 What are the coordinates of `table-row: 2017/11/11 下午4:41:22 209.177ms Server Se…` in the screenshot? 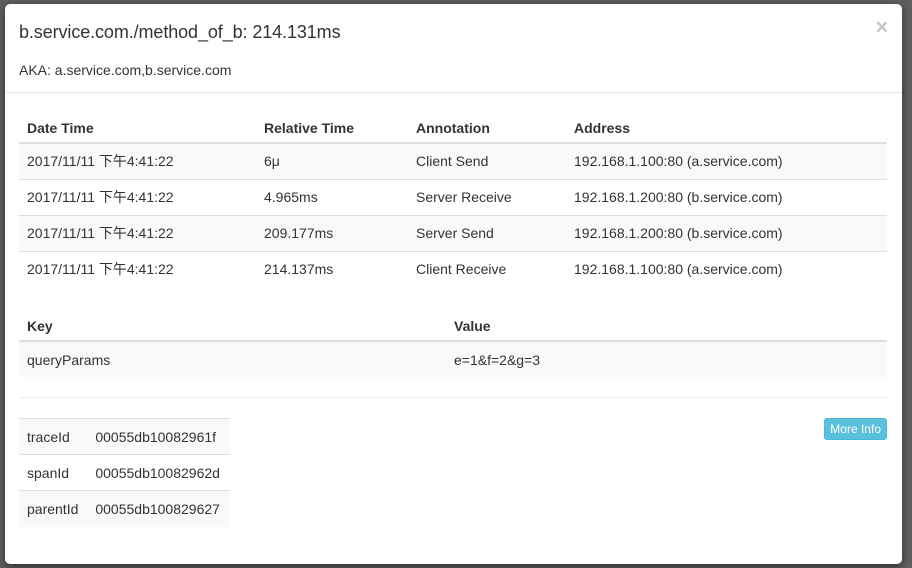 It's located at (453, 232).